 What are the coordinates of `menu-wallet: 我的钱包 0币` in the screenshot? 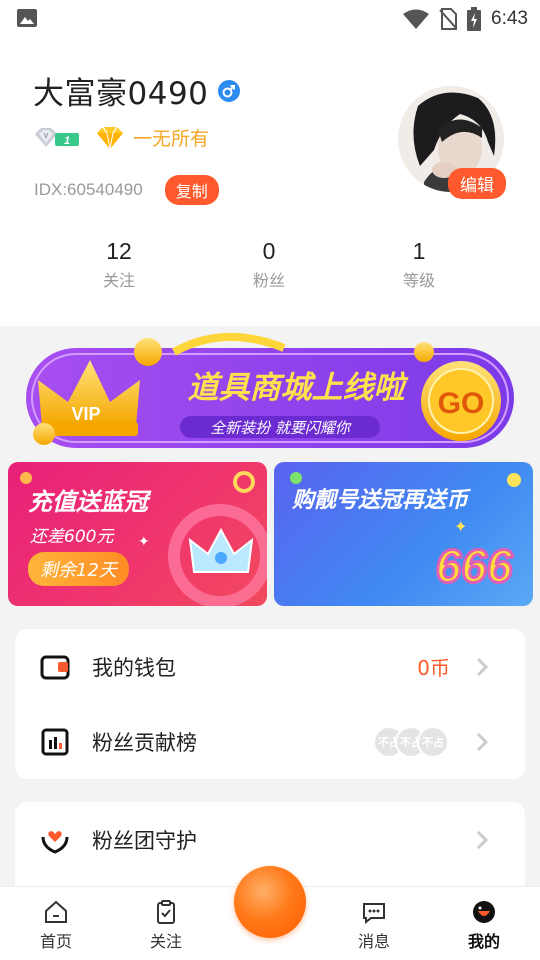 It's located at (270, 666).